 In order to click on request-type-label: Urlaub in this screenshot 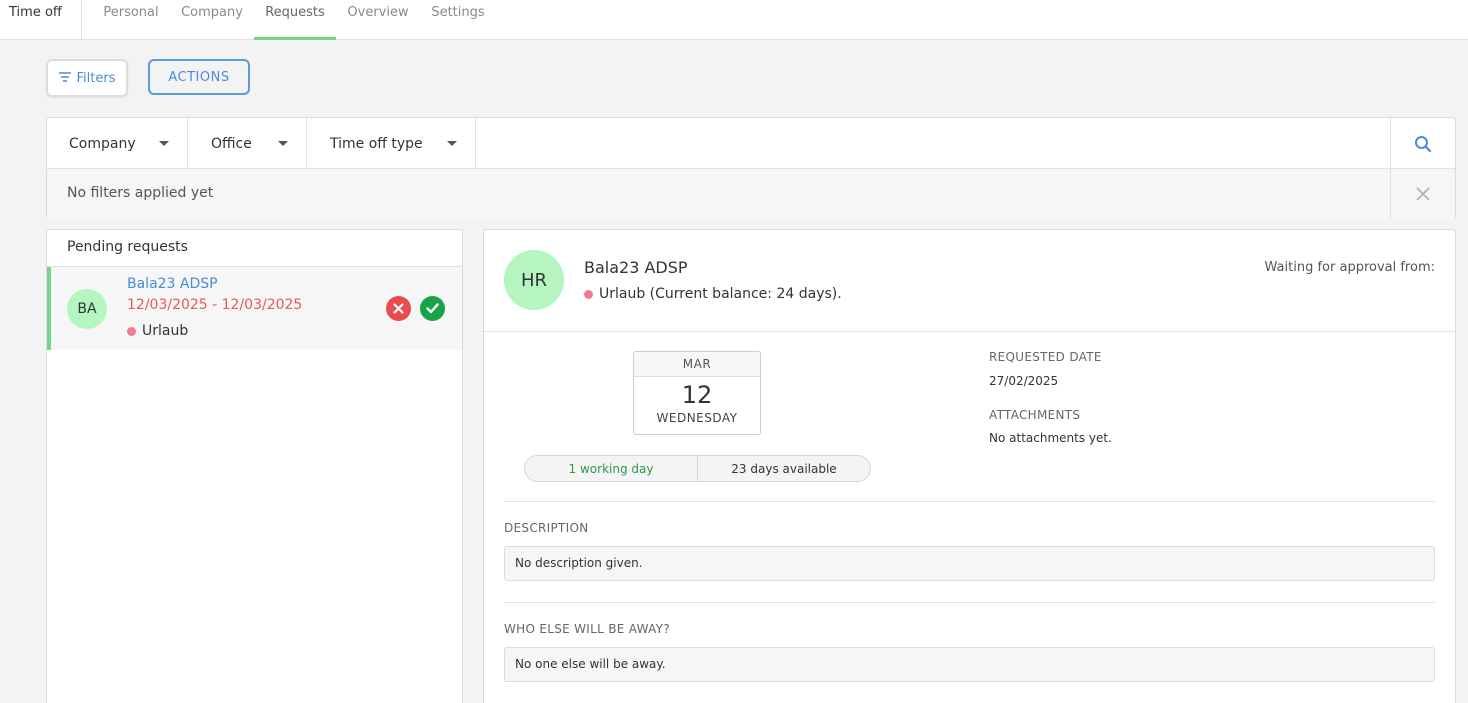, I will do `click(165, 331)`.